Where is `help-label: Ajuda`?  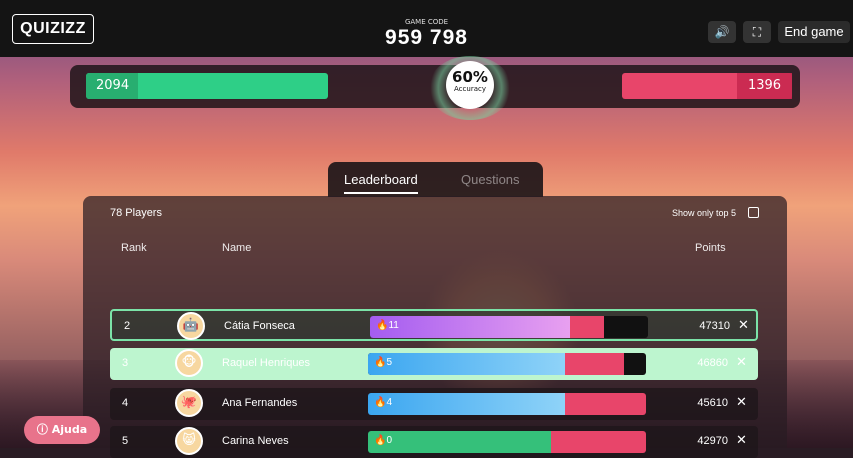 help-label: Ajuda is located at coordinates (69, 429).